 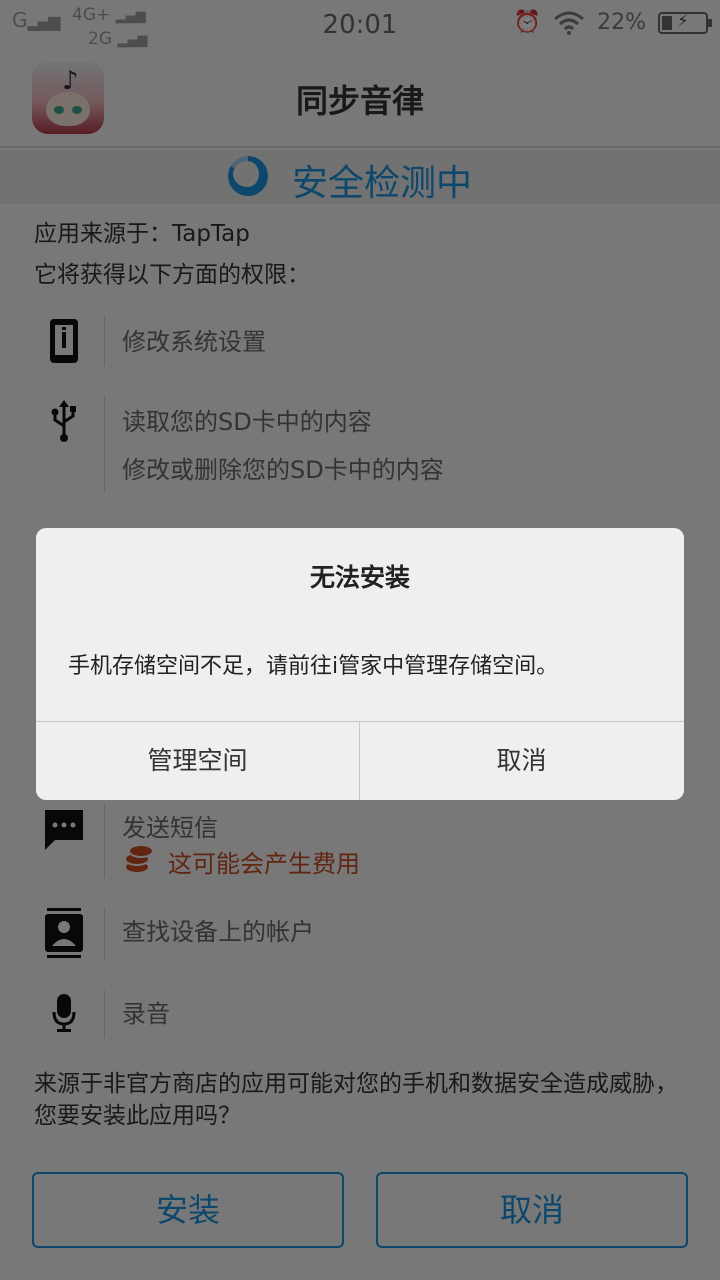 What do you see at coordinates (521, 761) in the screenshot?
I see `dialog-cancel-button: 取消` at bounding box center [521, 761].